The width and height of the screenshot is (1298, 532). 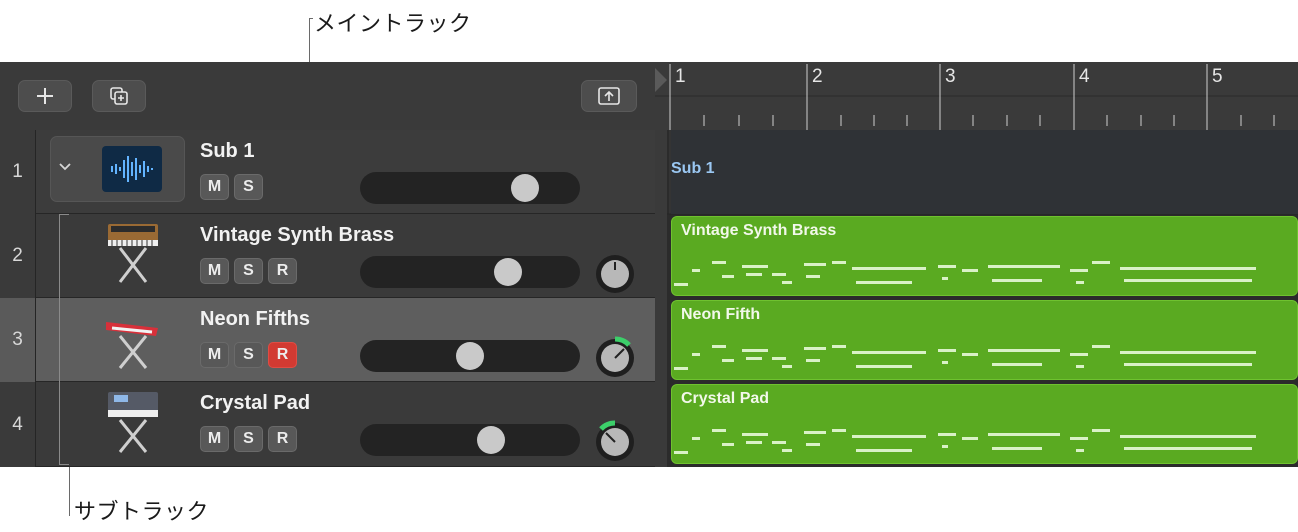 What do you see at coordinates (680, 76) in the screenshot?
I see `bar-number: 1` at bounding box center [680, 76].